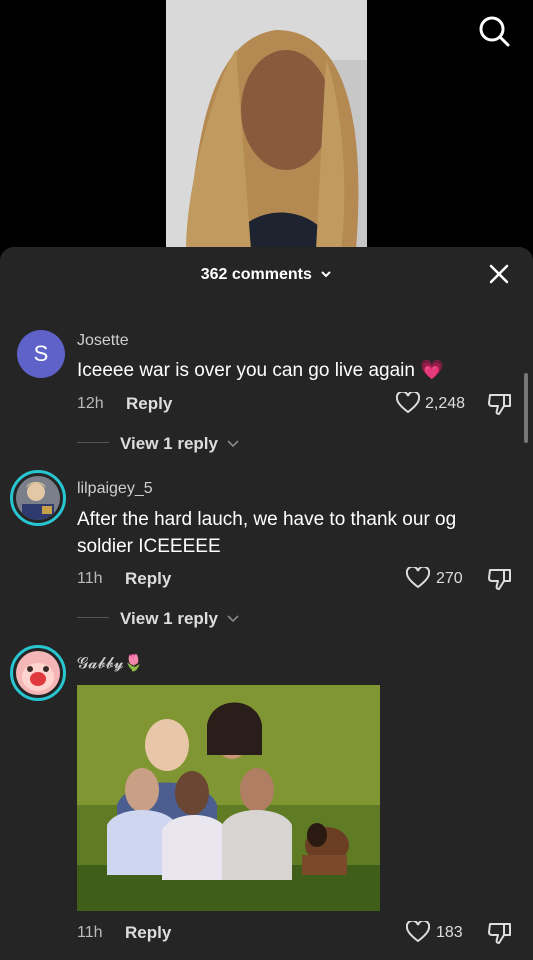 The image size is (533, 960). Describe the element at coordinates (266, 125) in the screenshot. I see `video-preview` at that location.